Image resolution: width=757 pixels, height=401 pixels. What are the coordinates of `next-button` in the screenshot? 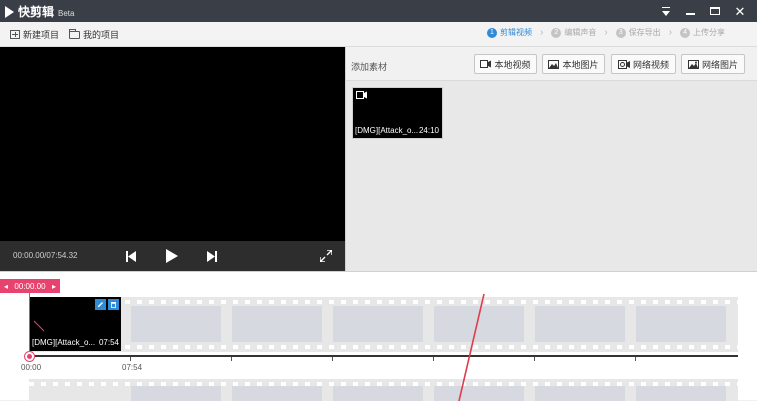 It's located at (212, 256).